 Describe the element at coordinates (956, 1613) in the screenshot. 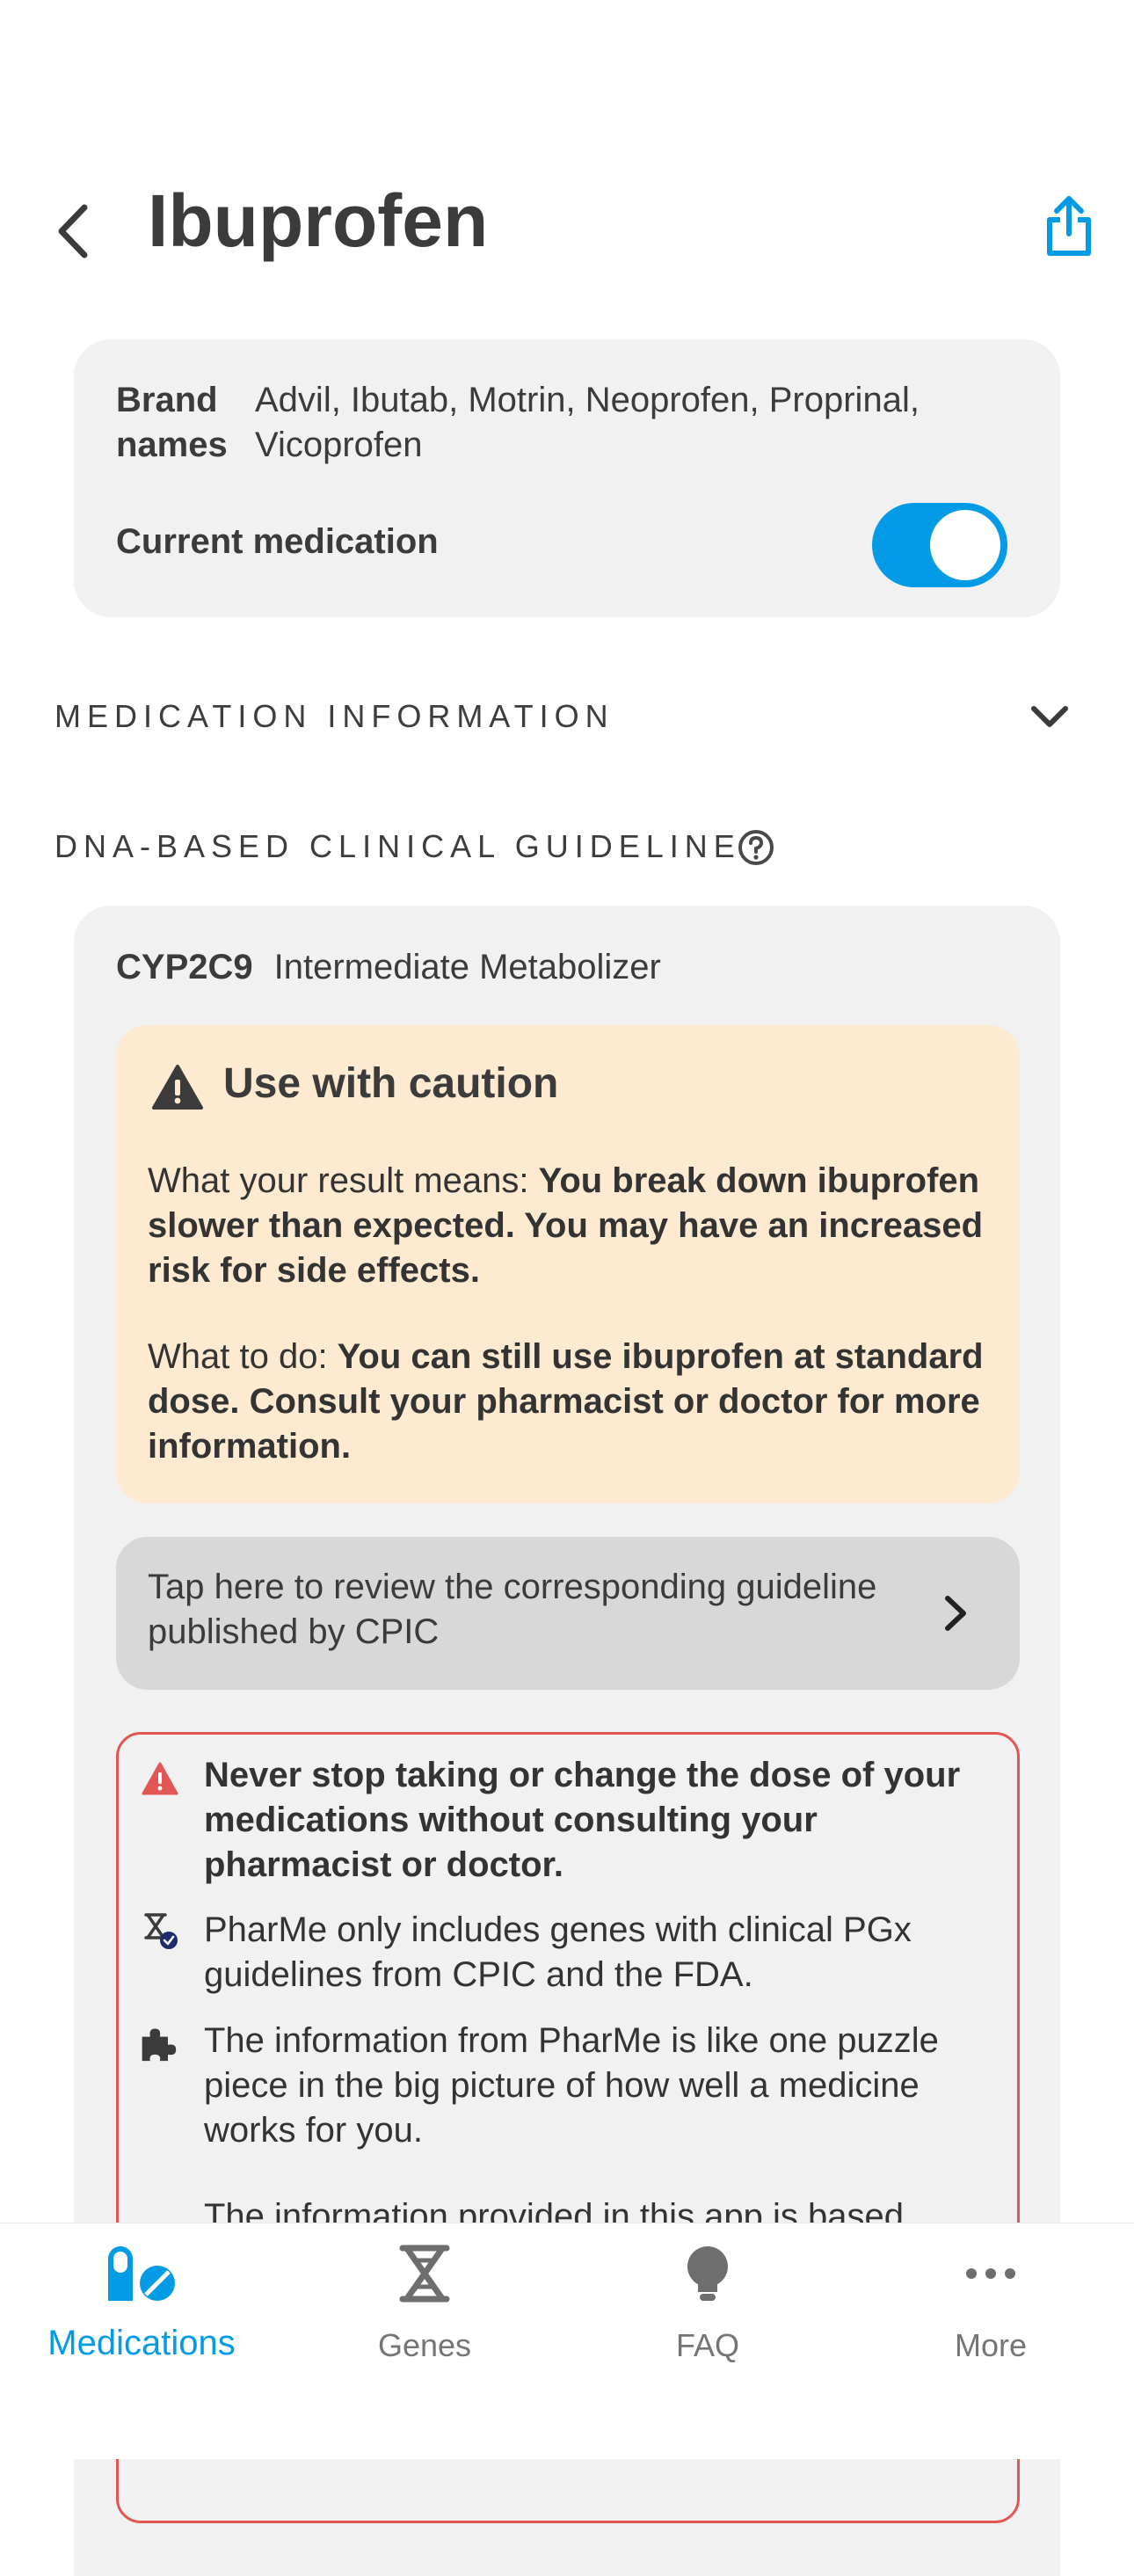

I see `chevron-right-icon` at that location.